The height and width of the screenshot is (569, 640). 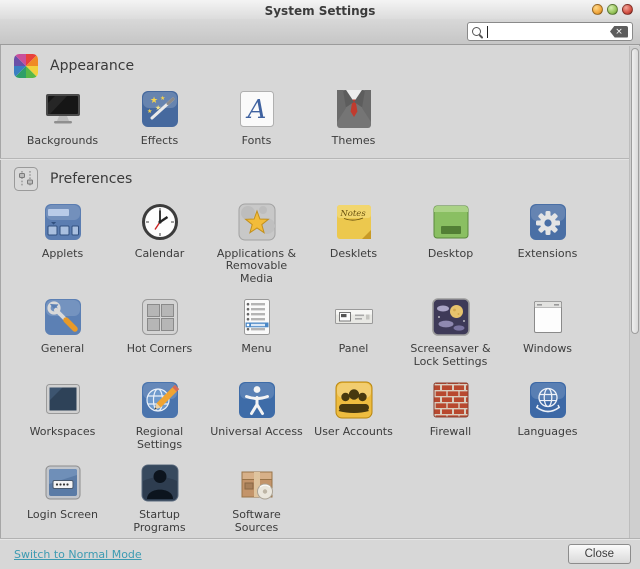 I want to click on maximize-orb-icon, so click(x=612, y=9).